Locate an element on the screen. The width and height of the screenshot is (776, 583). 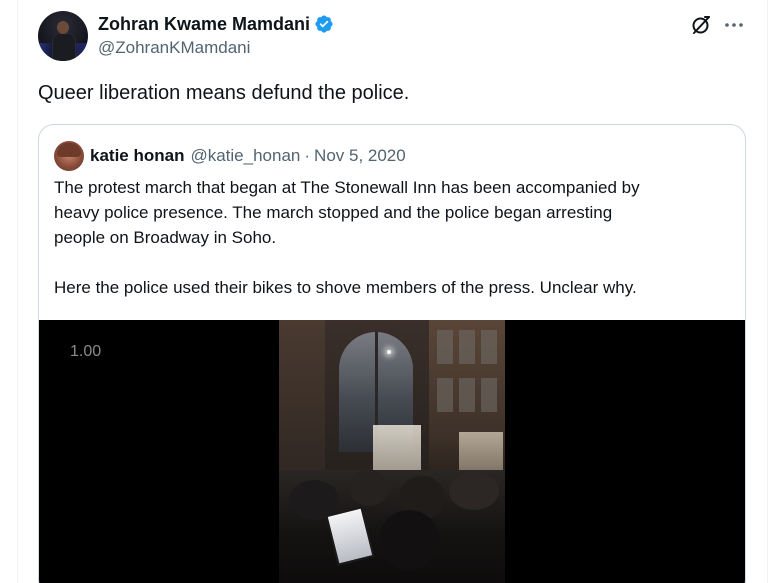
quoted-tweet-header: katie honan @katie_honan · Nov 5, 2020 is located at coordinates (248, 156).